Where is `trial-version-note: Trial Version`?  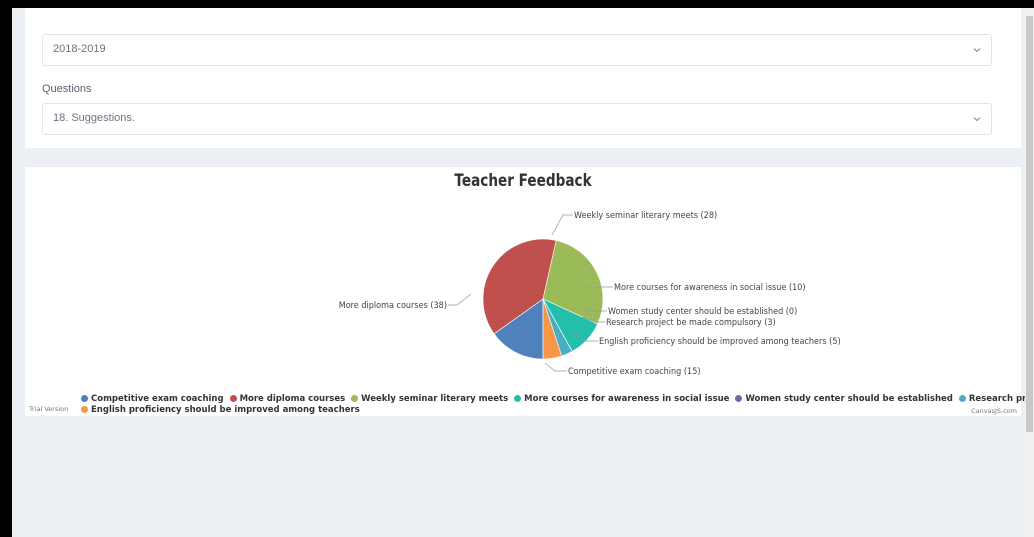
trial-version-note: Trial Version is located at coordinates (49, 409).